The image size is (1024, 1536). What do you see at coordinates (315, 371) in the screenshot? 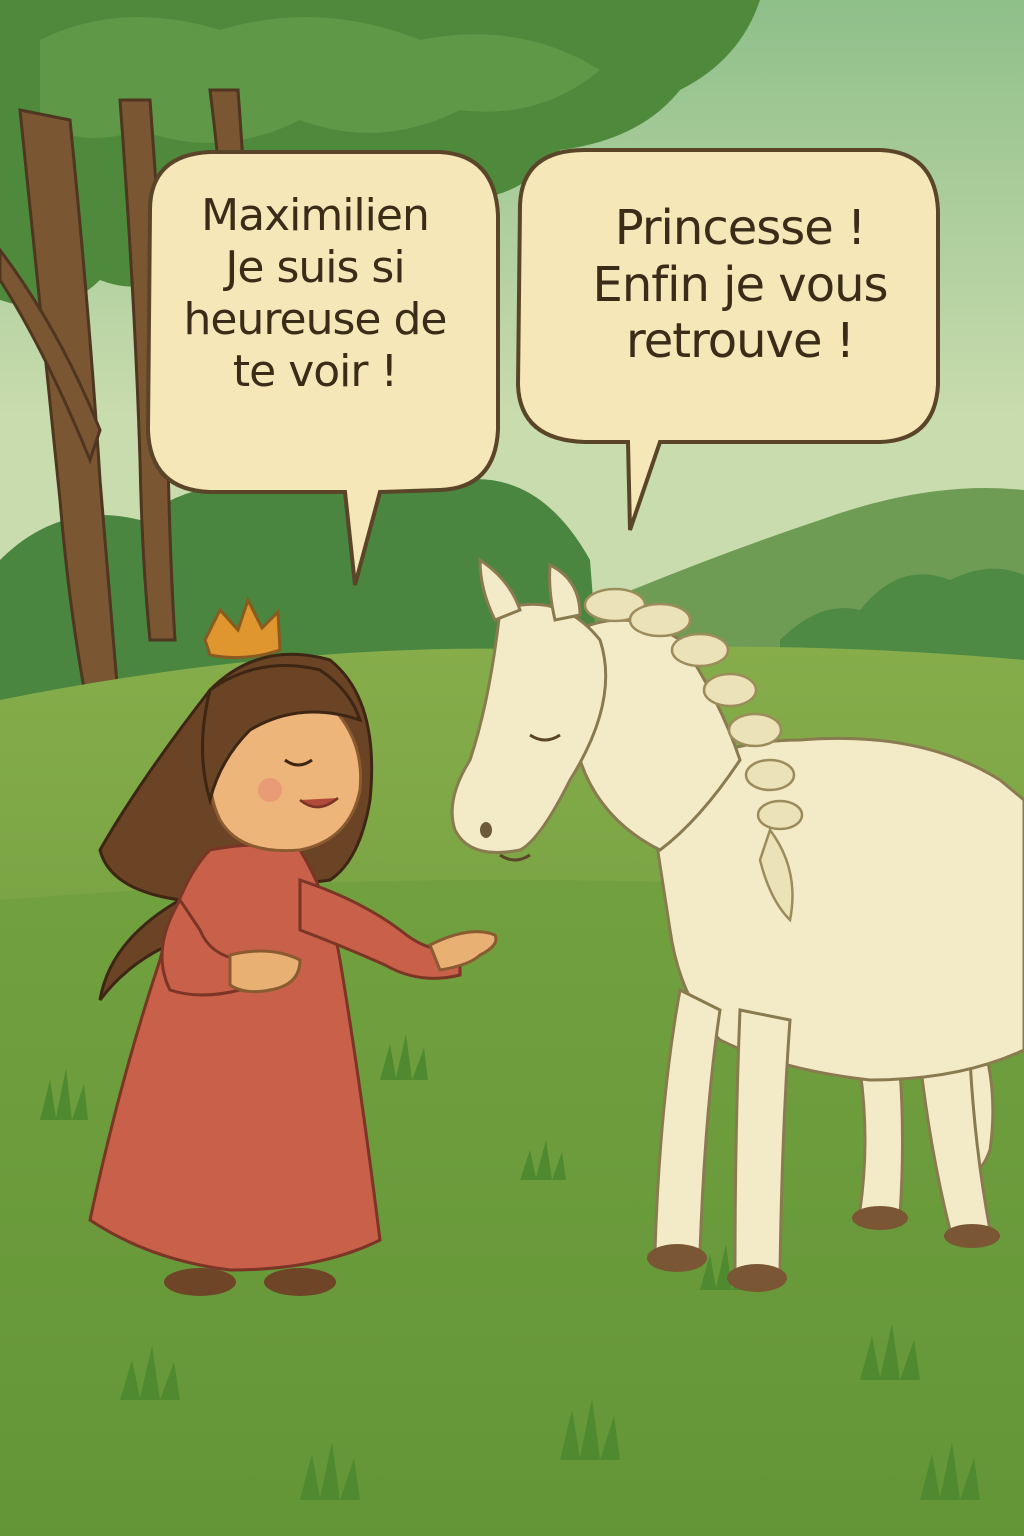
I see `speech-line: te voir !` at bounding box center [315, 371].